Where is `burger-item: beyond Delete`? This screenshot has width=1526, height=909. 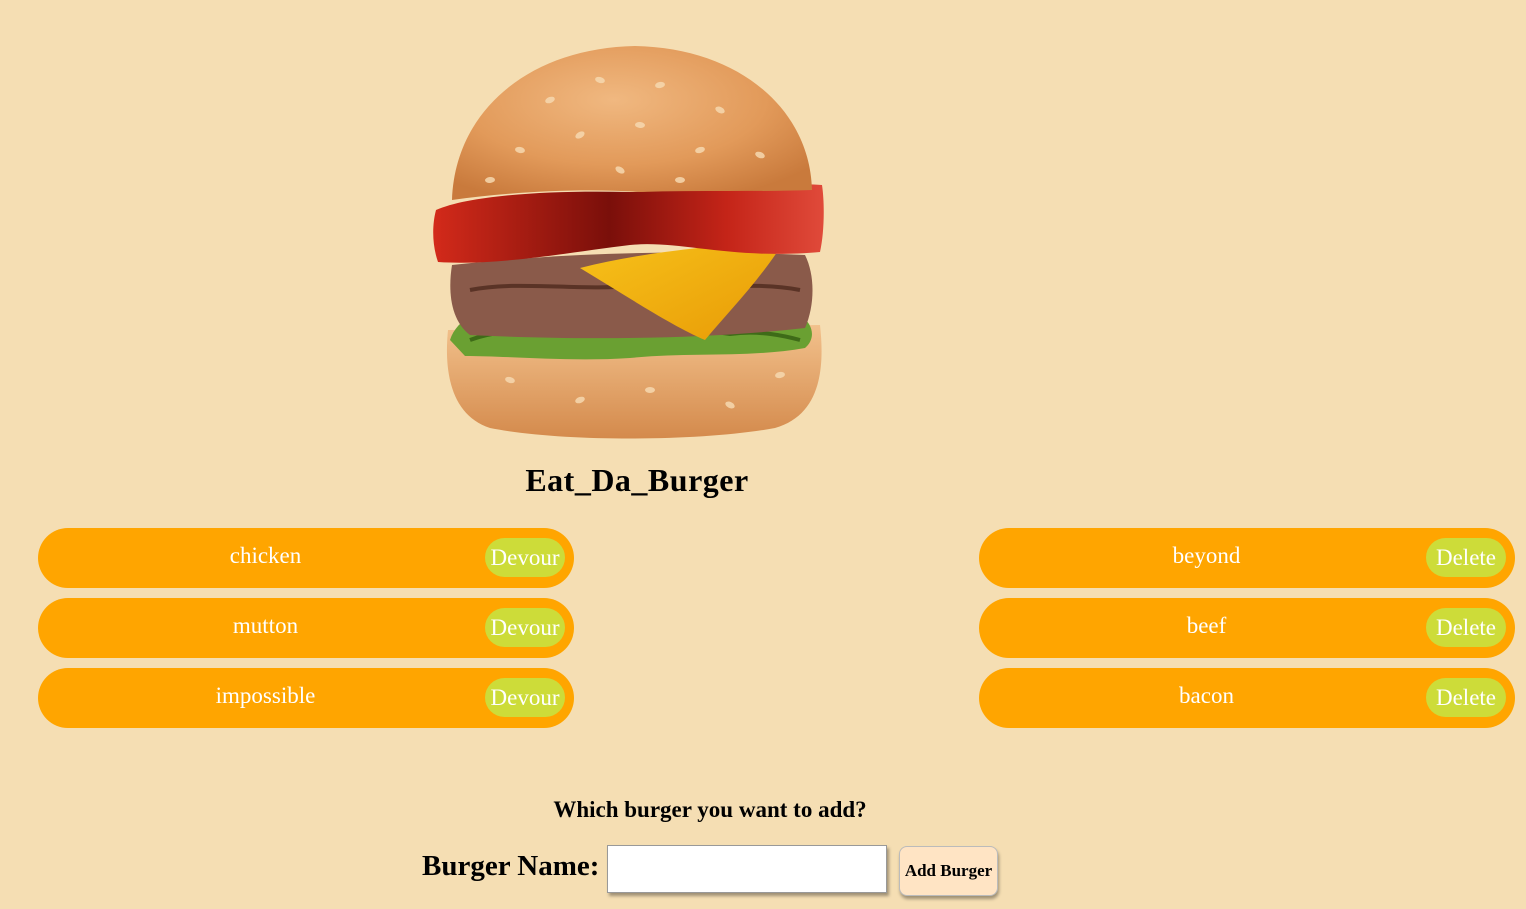 burger-item: beyond Delete is located at coordinates (1247, 558).